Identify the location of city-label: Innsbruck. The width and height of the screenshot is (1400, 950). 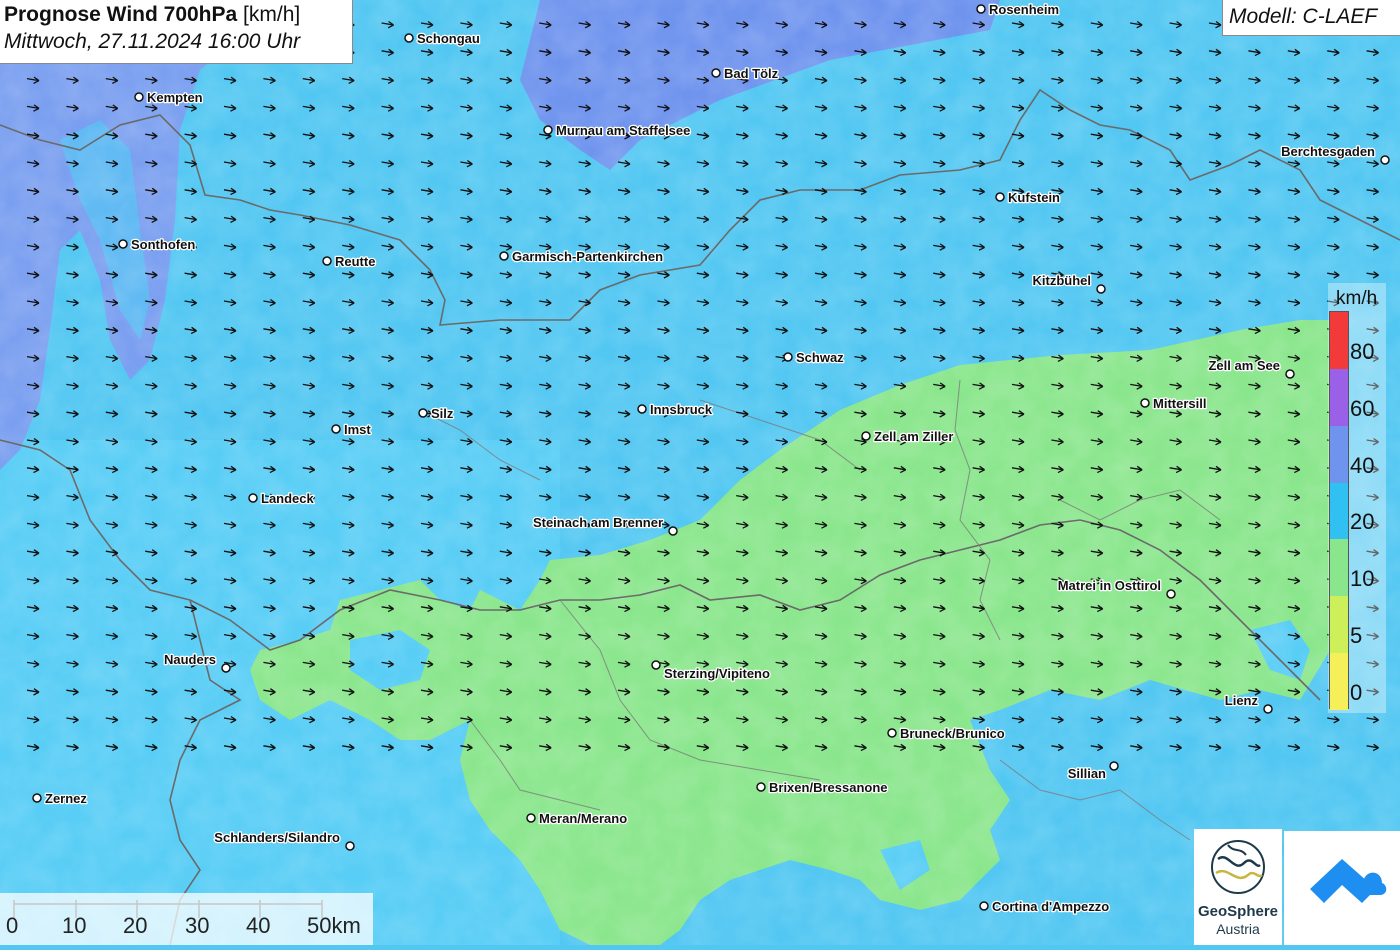
(681, 409).